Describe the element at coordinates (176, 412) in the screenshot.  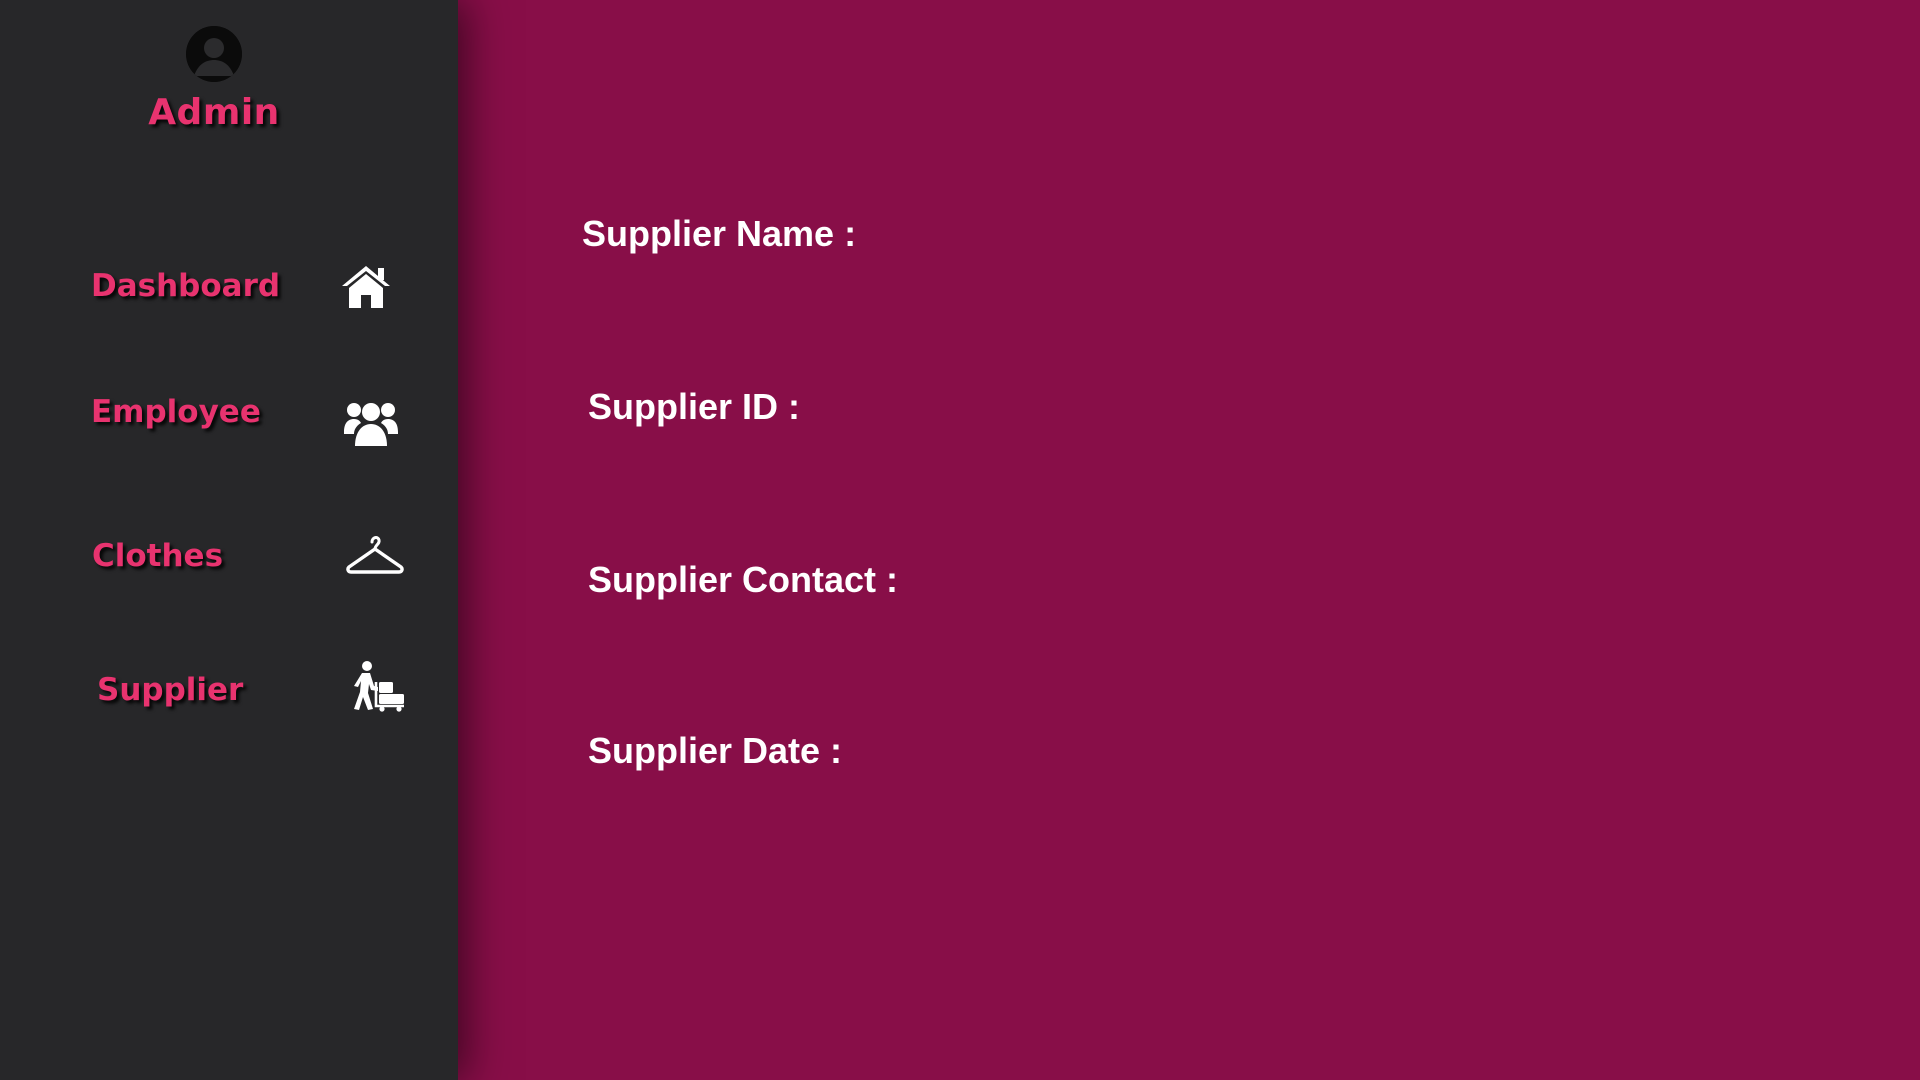
I see `sidebar-item-label: Employee` at that location.